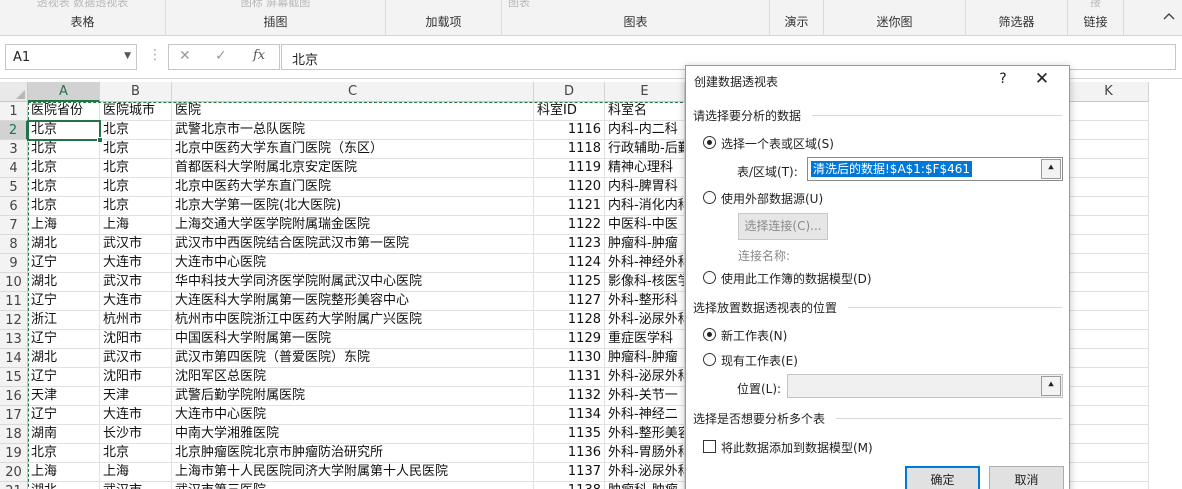 The height and width of the screenshot is (489, 1182). Describe the element at coordinates (569, 225) in the screenshot. I see `table-cell: 1122` at that location.